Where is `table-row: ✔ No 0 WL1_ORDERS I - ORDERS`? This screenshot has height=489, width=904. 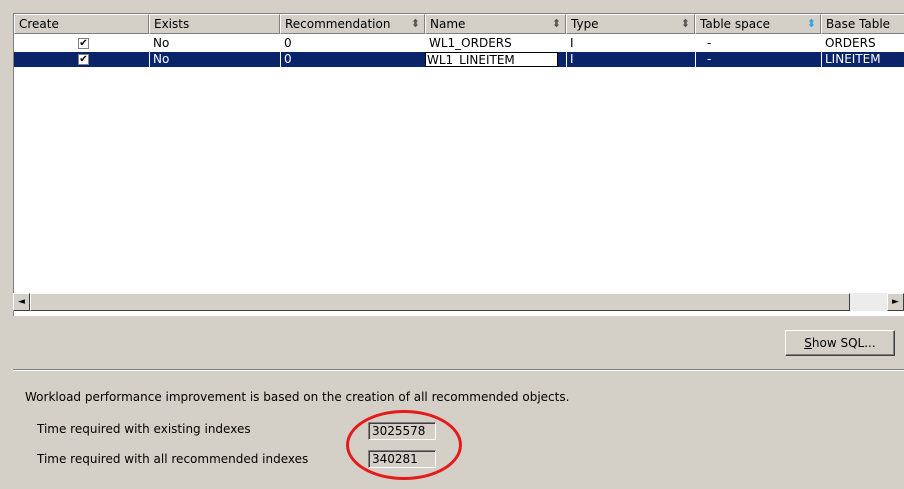
table-row: ✔ No 0 WL1_ORDERS I - ORDERS is located at coordinates (459, 43).